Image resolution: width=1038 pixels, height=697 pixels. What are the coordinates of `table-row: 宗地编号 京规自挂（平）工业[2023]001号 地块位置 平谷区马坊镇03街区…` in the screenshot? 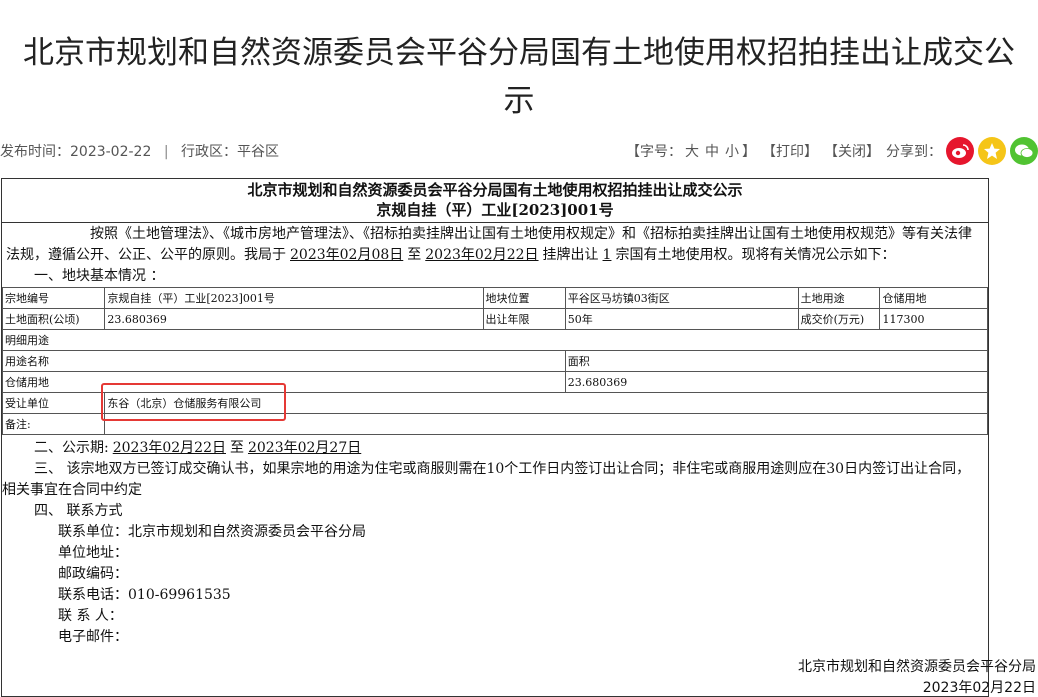 It's located at (494, 298).